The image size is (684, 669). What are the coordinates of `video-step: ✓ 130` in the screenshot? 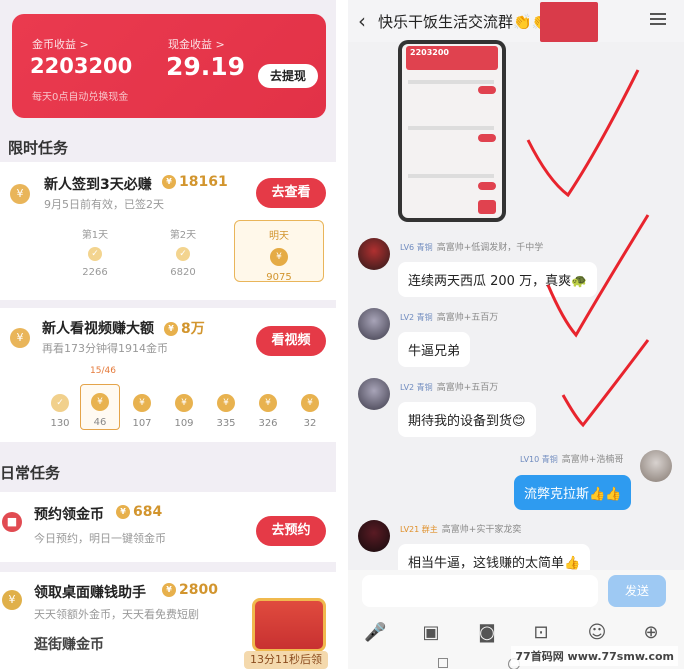 It's located at (60, 411).